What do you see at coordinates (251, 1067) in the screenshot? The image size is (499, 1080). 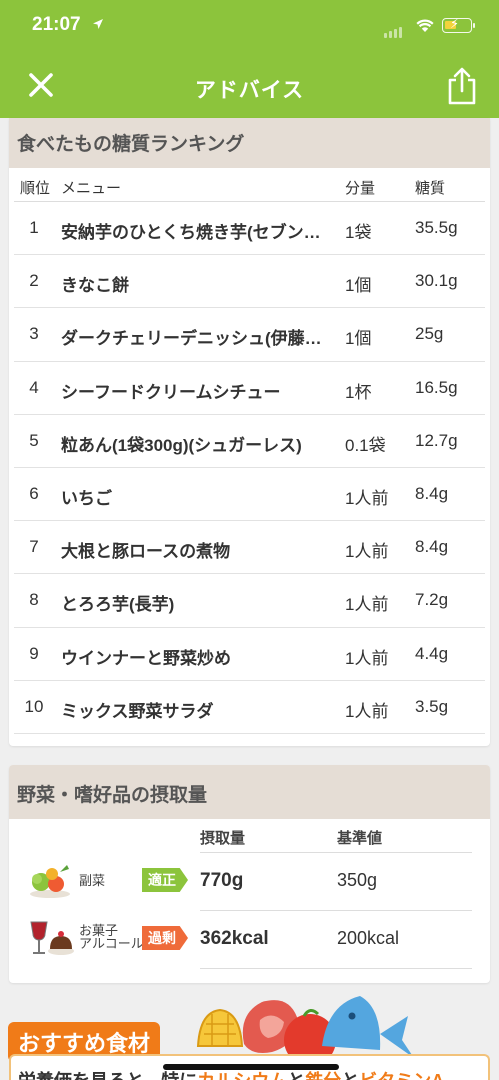 I see `home-indicator` at bounding box center [251, 1067].